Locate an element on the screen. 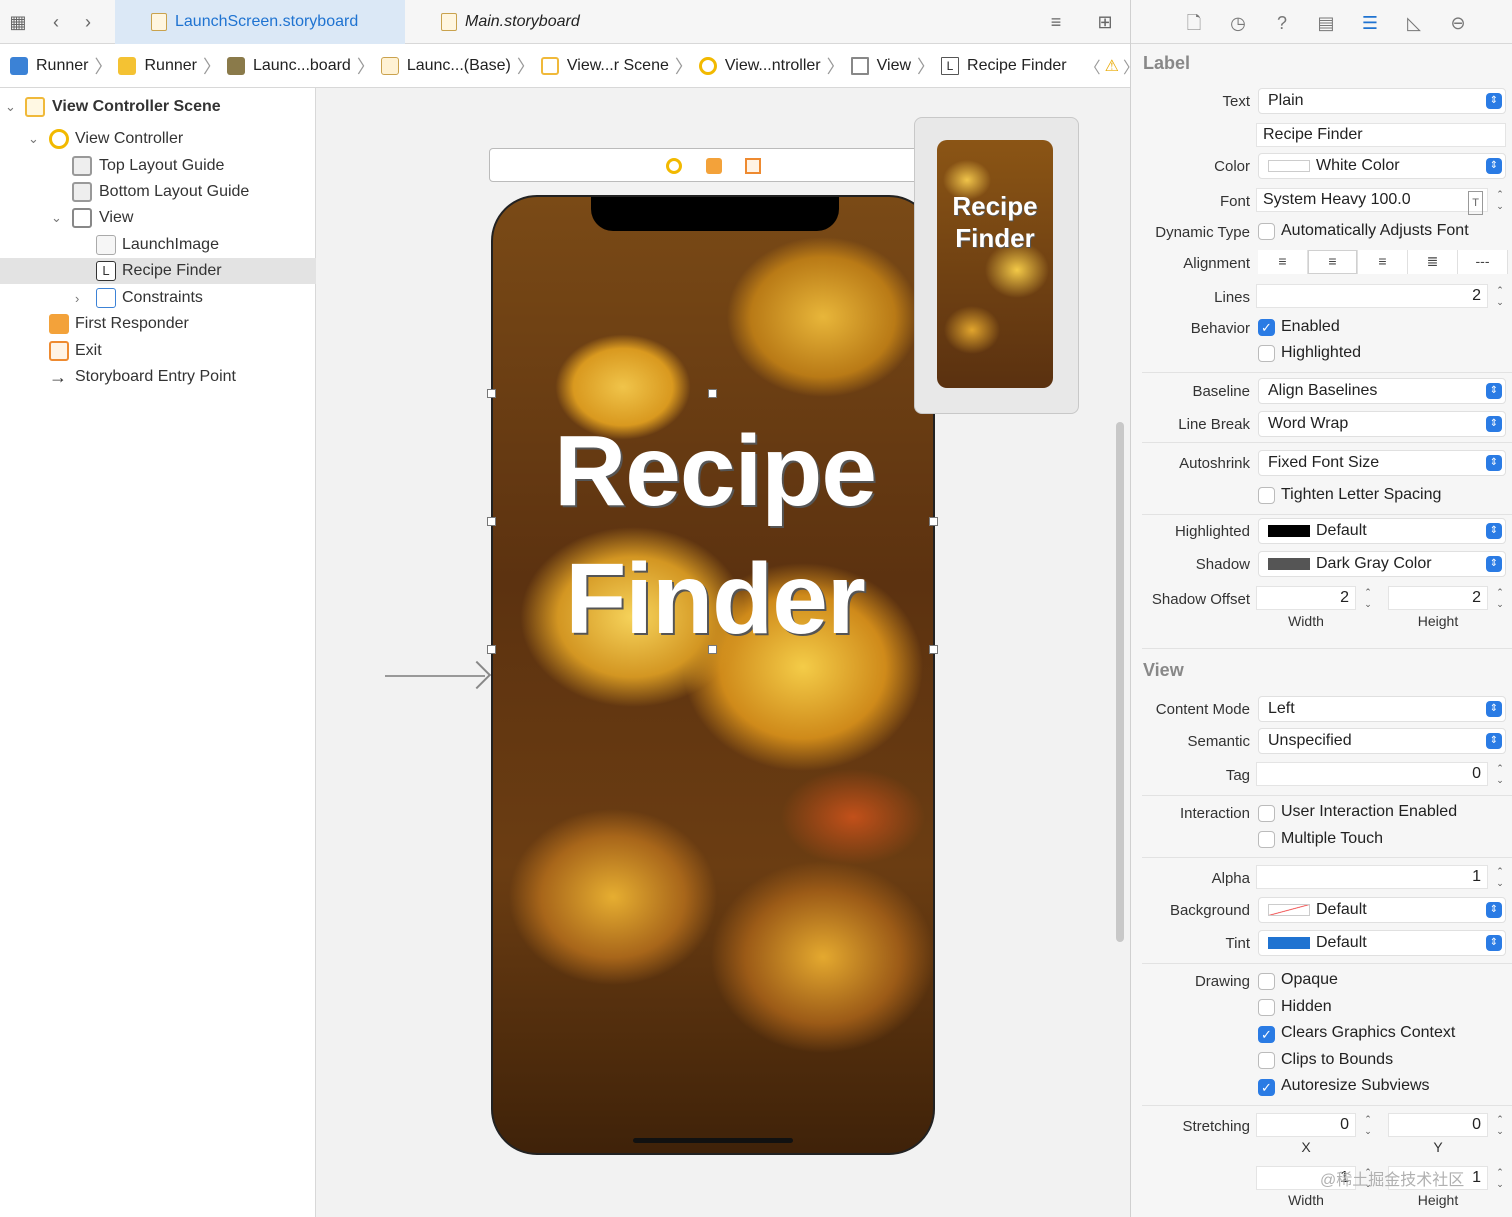 The image size is (1512, 1217). font-stepper: ⌃ ⌄ is located at coordinates (1500, 200).